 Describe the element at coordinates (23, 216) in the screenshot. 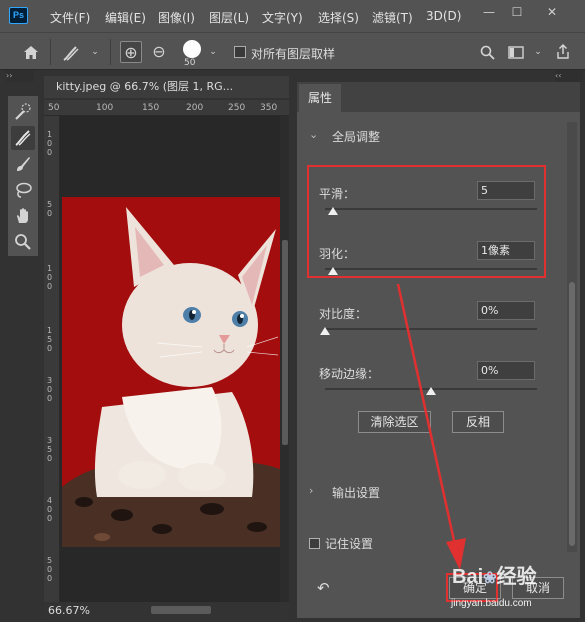

I see `hand-tool-icon` at that location.